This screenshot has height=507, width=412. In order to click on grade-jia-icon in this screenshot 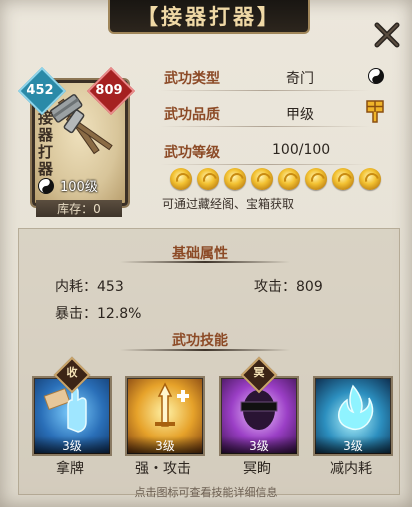, I will do `click(375, 111)`.